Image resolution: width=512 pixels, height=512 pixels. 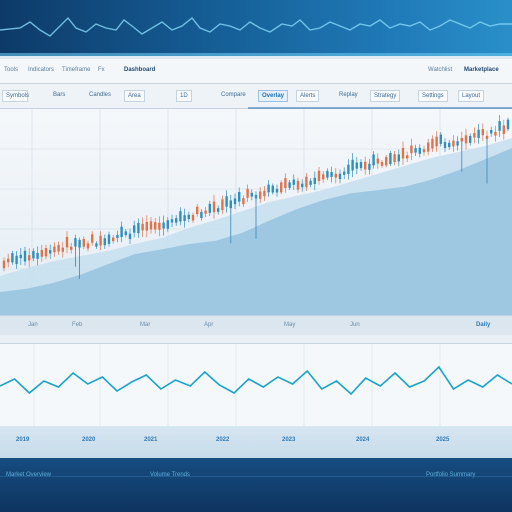 What do you see at coordinates (308, 96) in the screenshot?
I see `toolbar-alerts-button: Alerts` at bounding box center [308, 96].